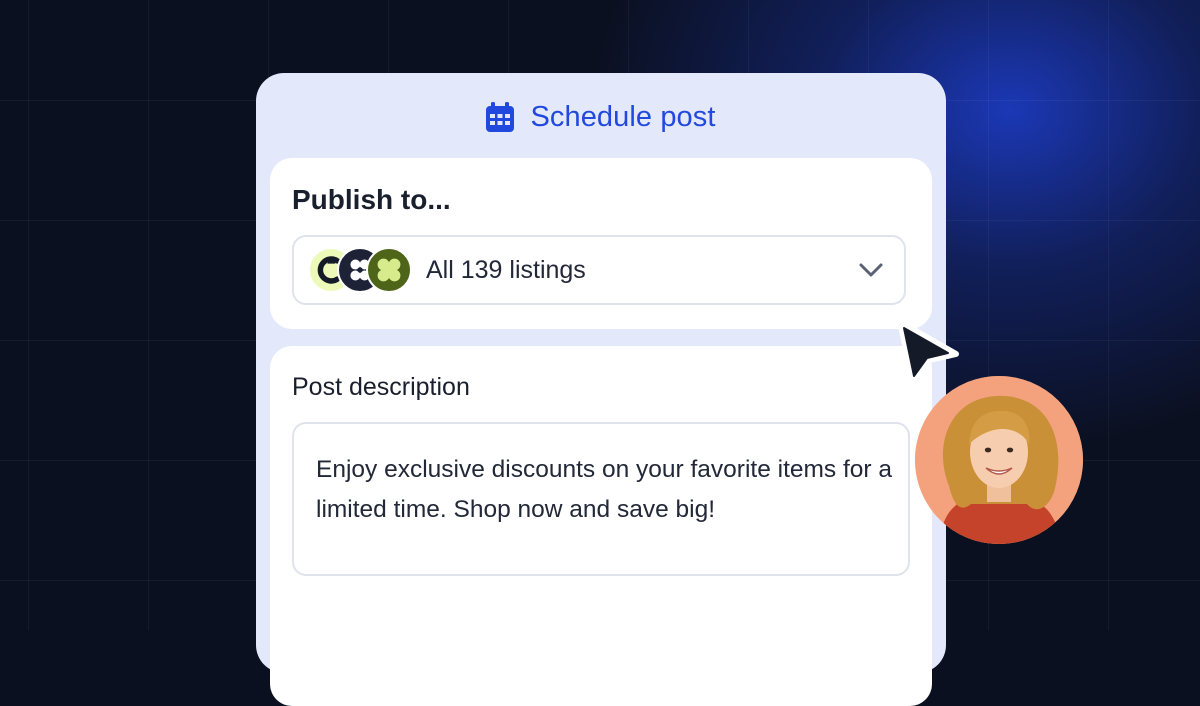 The image size is (1200, 706). I want to click on user-avatar, so click(999, 460).